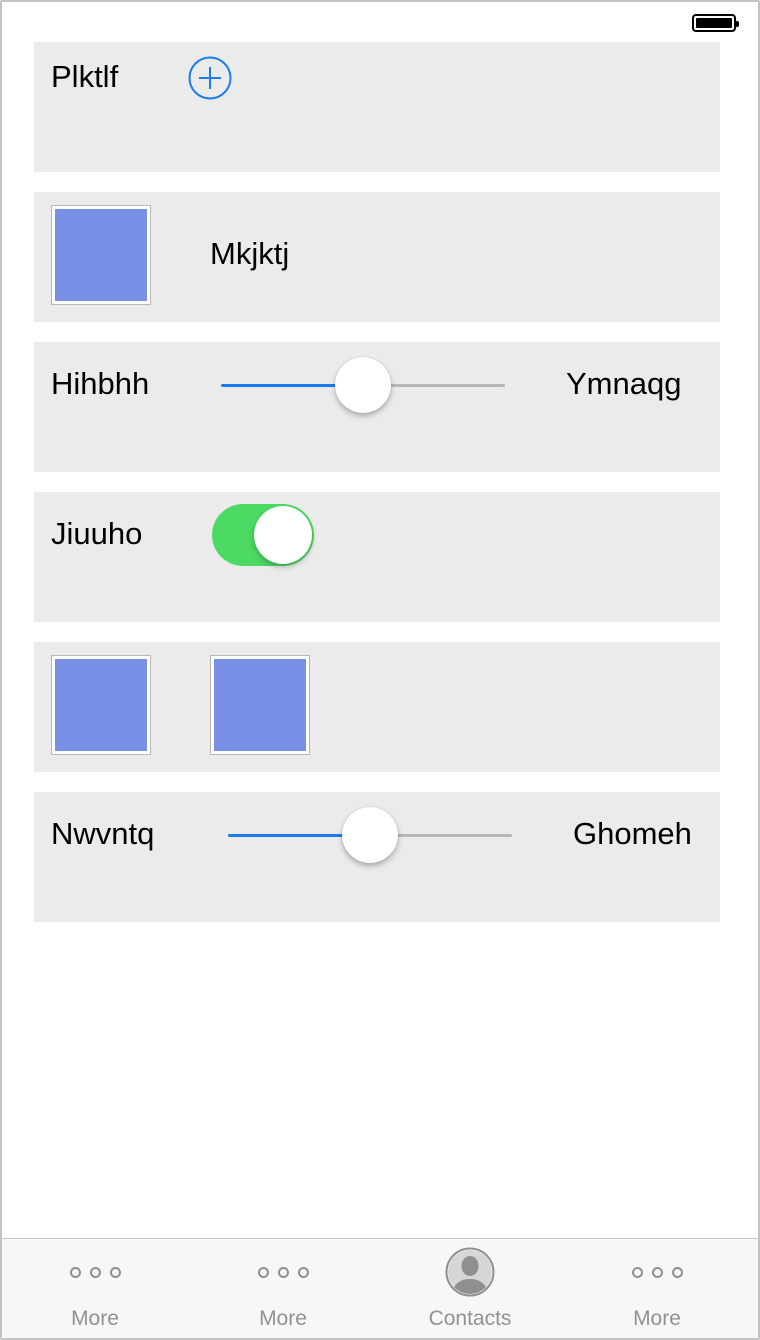 This screenshot has width=760, height=1340. What do you see at coordinates (250, 253) in the screenshot?
I see `row-label: Mkjktj` at bounding box center [250, 253].